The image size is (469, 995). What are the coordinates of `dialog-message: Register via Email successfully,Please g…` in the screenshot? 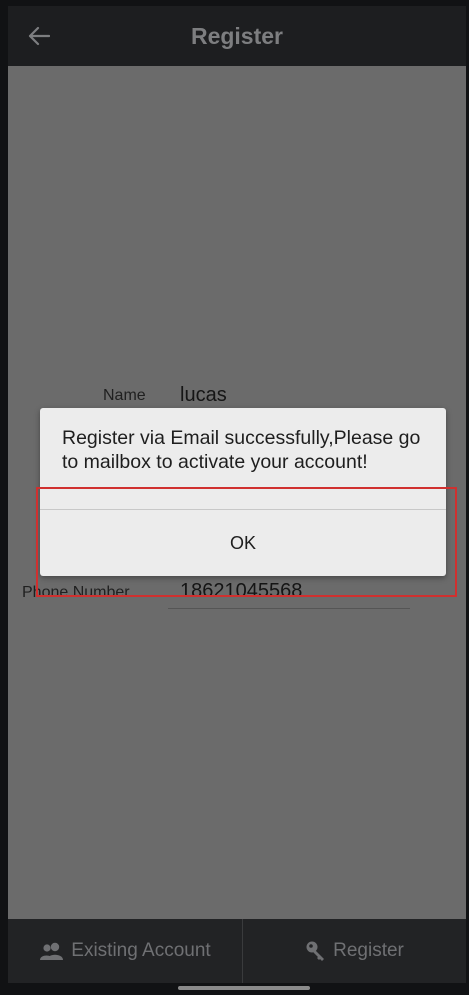 It's located at (241, 450).